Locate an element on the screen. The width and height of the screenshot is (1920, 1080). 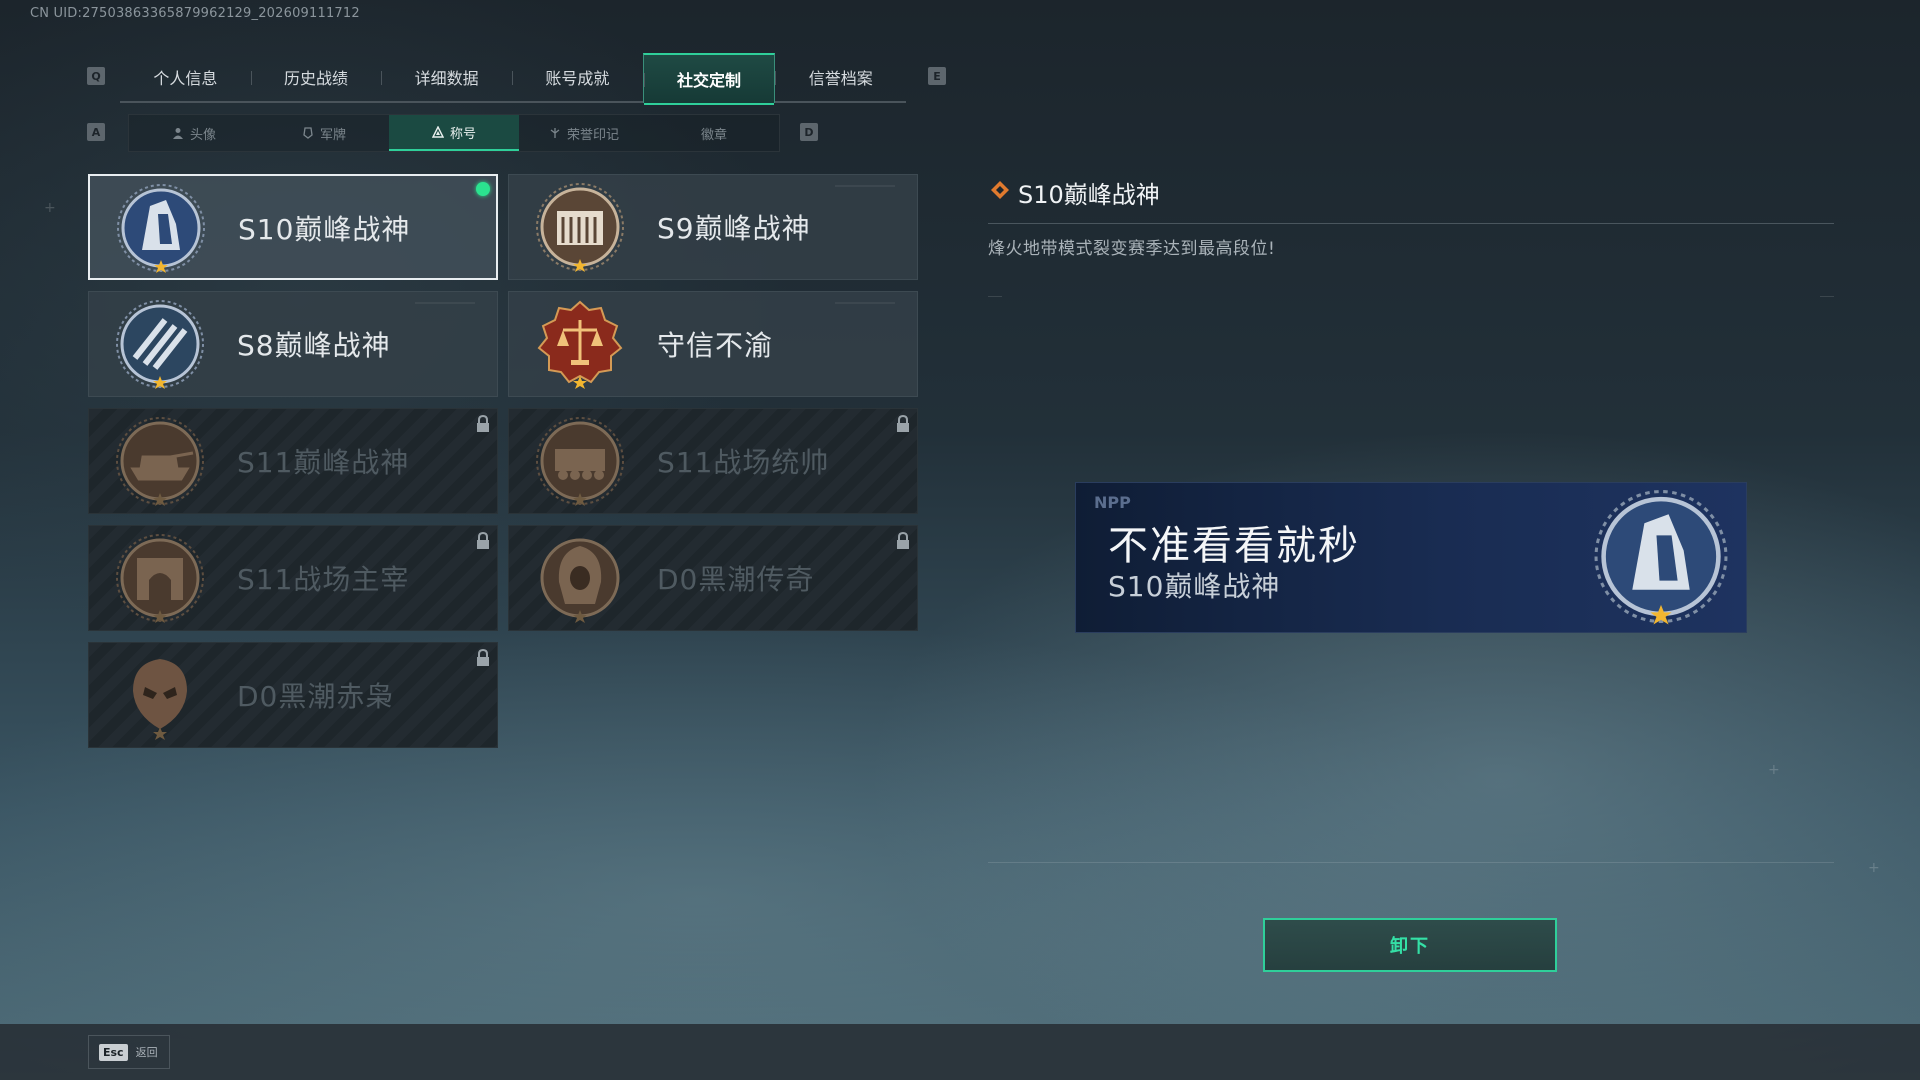
back-label: 返回 is located at coordinates (146, 1052).